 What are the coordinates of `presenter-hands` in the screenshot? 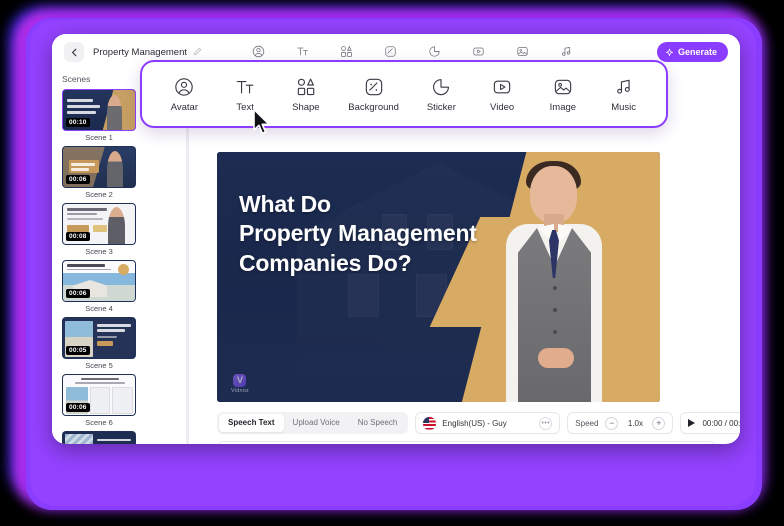 It's located at (556, 358).